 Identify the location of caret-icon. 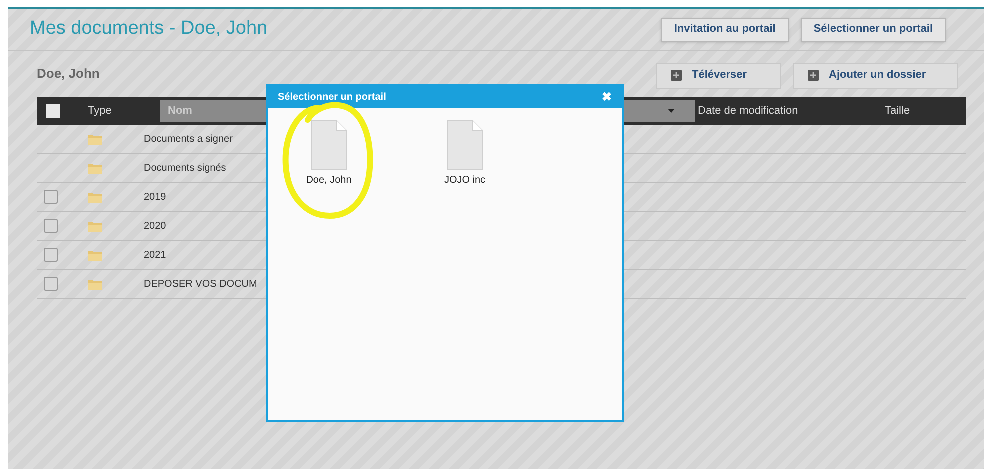
(671, 111).